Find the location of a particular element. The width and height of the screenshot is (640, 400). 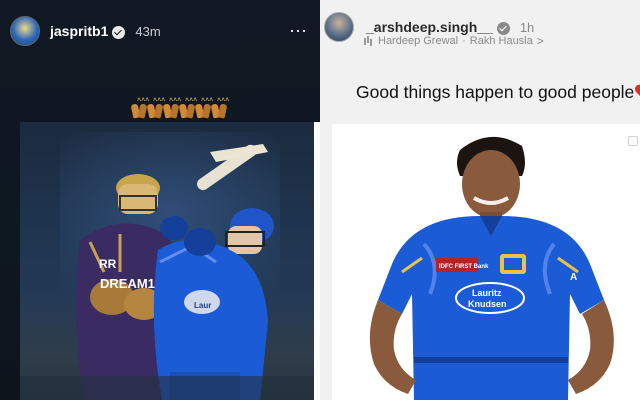

jersey-sponsor-top: IDFC FIRST Bank is located at coordinates (464, 267).